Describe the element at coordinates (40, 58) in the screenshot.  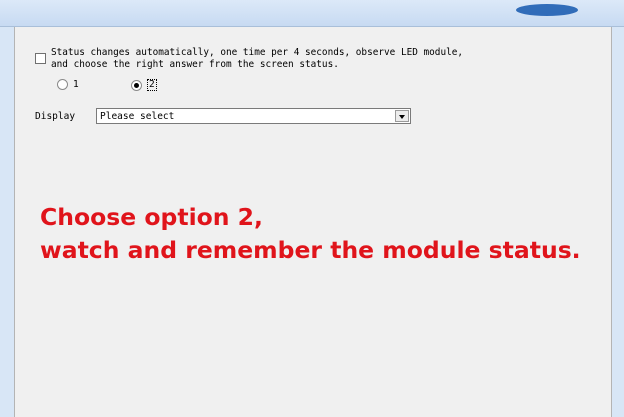
I see `auto-status-checkbox` at that location.